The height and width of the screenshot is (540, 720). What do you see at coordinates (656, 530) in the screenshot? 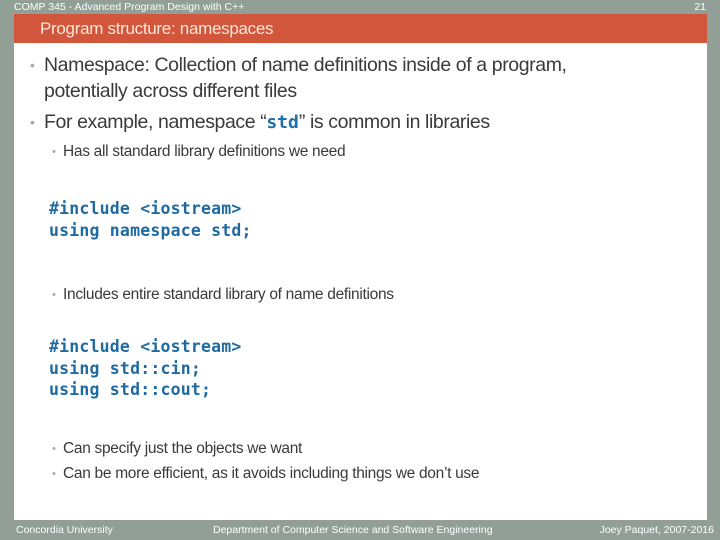
I see `footer-author: Joey Paquet, 2007-2016` at bounding box center [656, 530].